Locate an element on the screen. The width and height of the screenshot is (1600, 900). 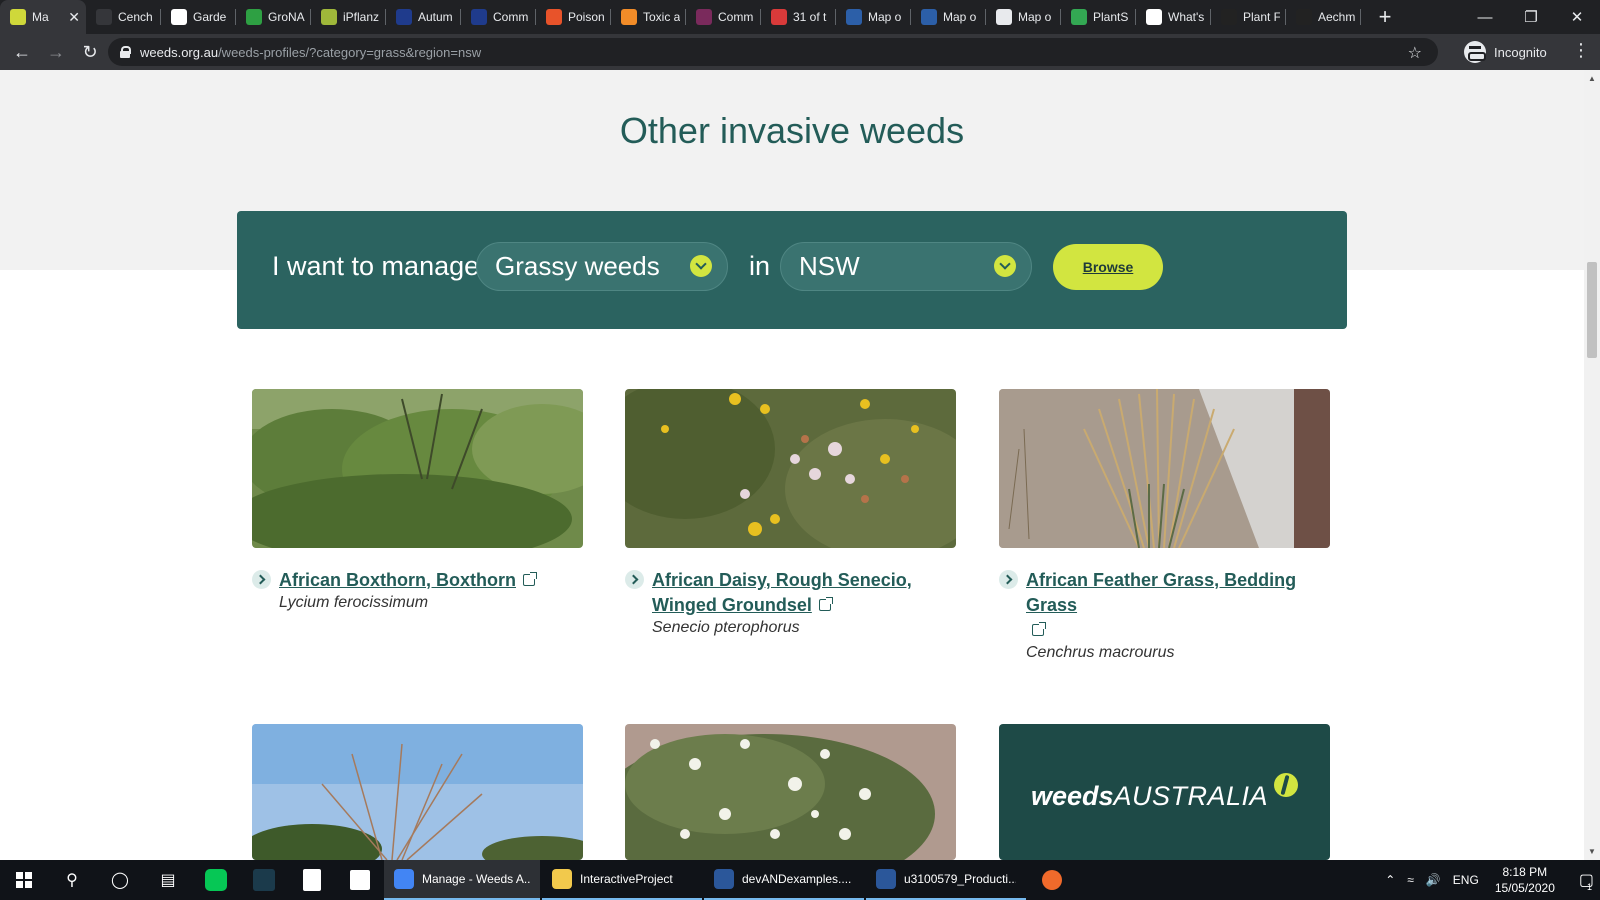
scroll-down-arrow-icon: ▼ is located at coordinates (1592, 851).